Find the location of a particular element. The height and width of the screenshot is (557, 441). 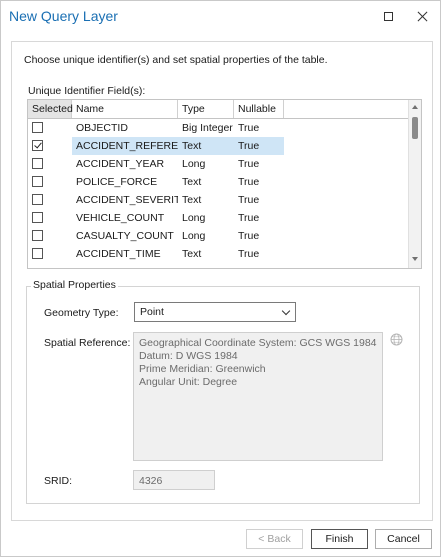

column-header-selected: Selected is located at coordinates (50, 109).